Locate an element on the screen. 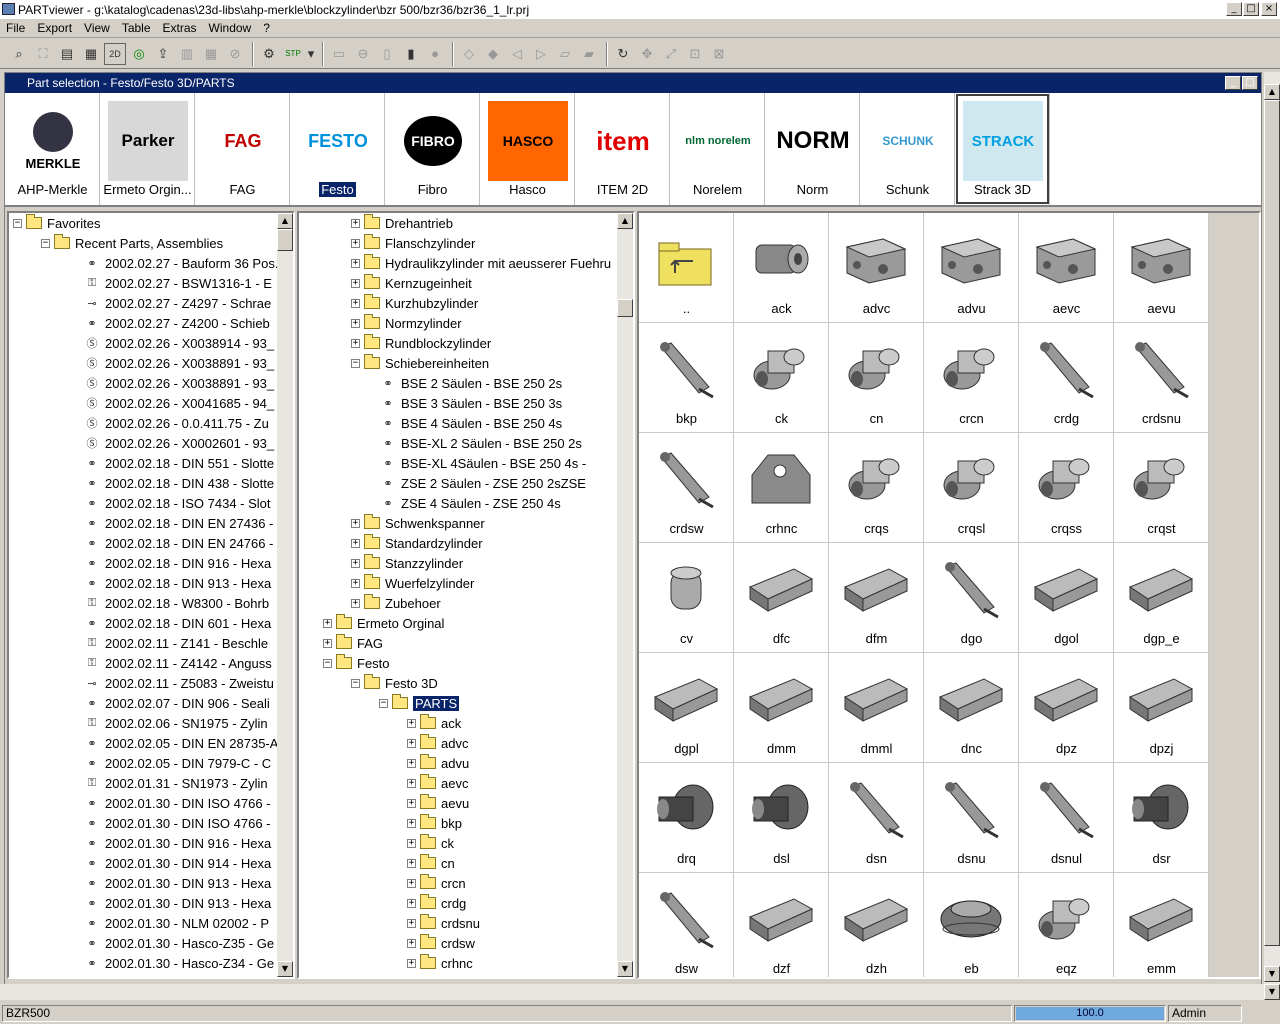 This screenshot has height=1024, width=1280. tree-node-ack: + ack is located at coordinates (434, 723).